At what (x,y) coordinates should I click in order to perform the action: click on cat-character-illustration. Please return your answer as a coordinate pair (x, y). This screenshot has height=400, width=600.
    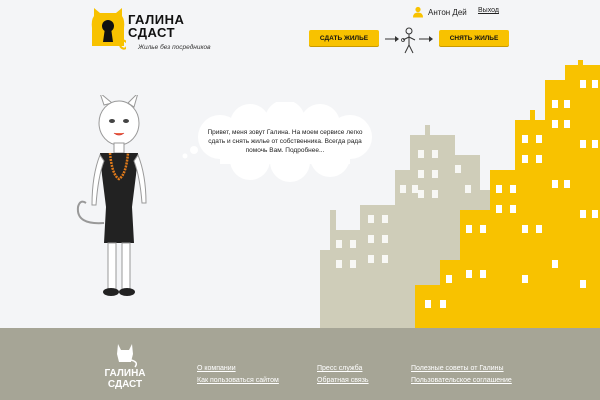
    Looking at the image, I should click on (111, 195).